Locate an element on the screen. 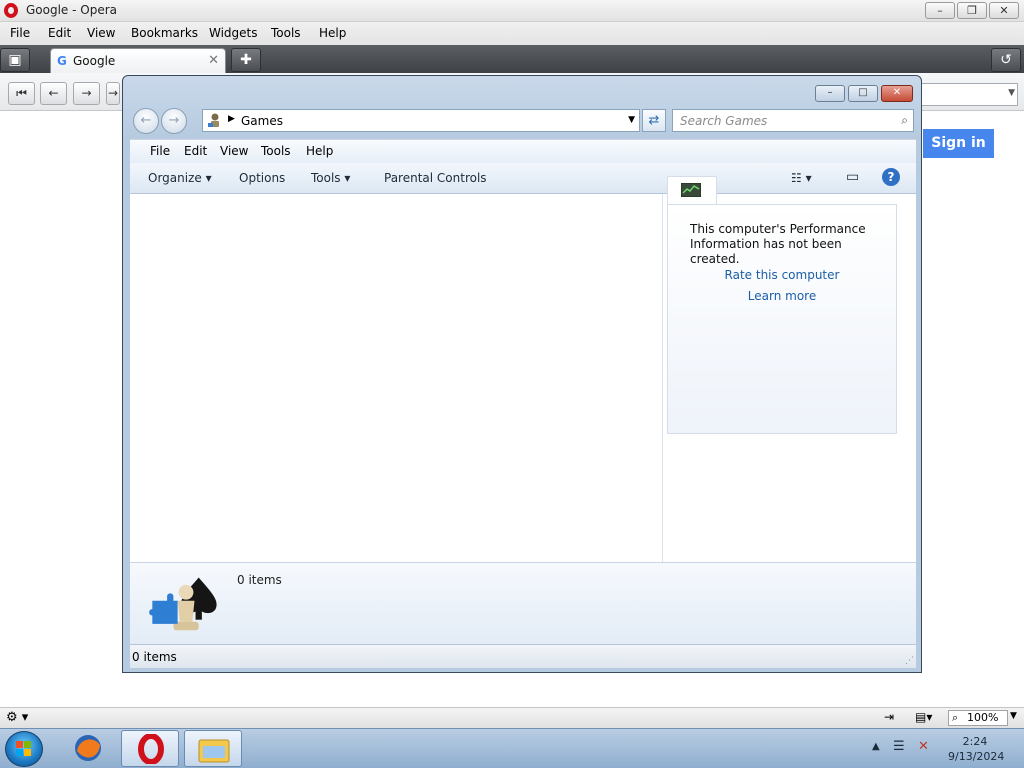  games-maximize-button: □ is located at coordinates (863, 93).